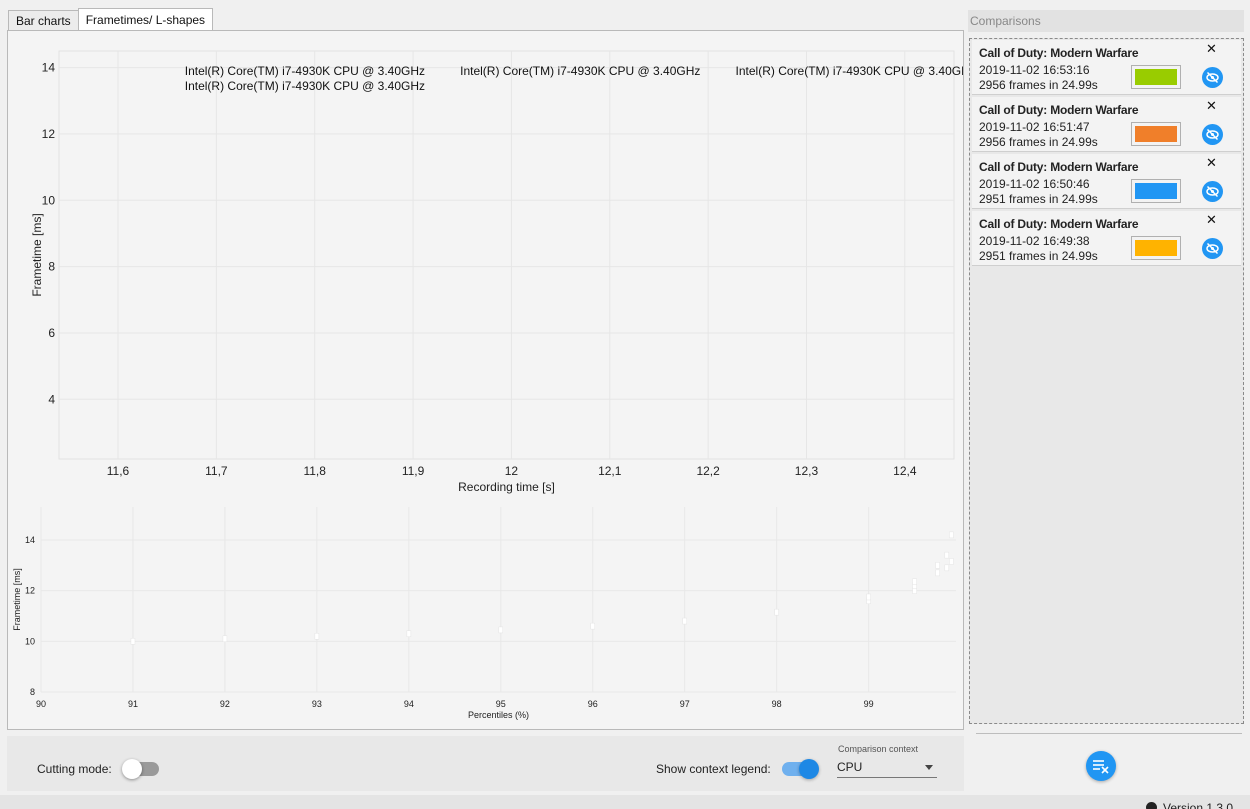 The width and height of the screenshot is (1250, 809). Describe the element at coordinates (1034, 184) in the screenshot. I see `comparison-date: 2019-11-02 16:50:46` at that location.